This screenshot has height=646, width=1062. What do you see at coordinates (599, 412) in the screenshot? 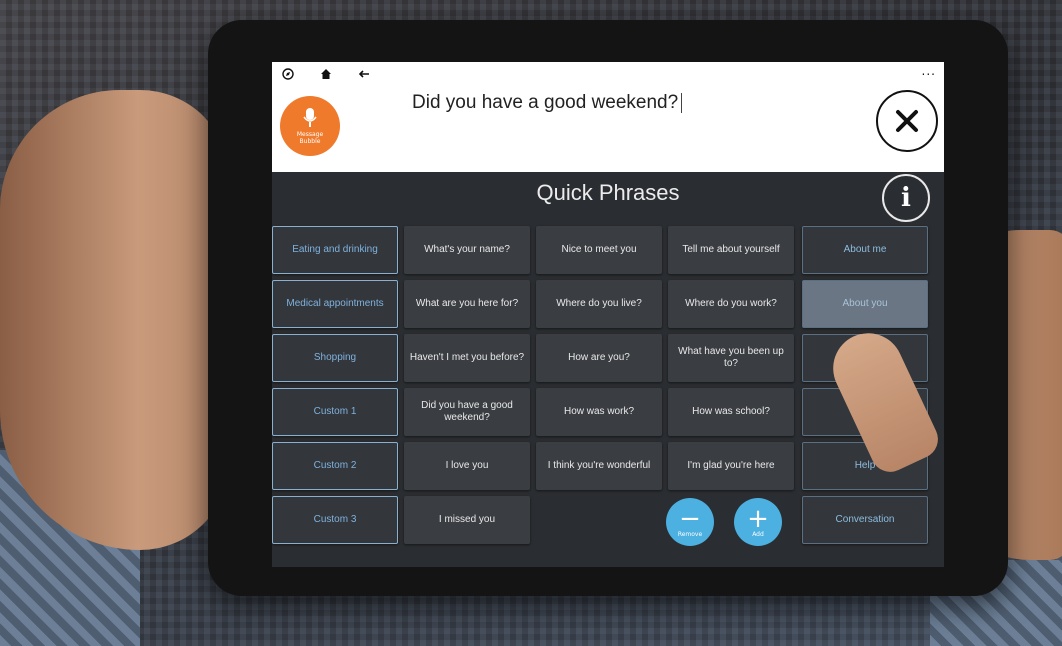
I see `phrase-button: How was work?` at bounding box center [599, 412].